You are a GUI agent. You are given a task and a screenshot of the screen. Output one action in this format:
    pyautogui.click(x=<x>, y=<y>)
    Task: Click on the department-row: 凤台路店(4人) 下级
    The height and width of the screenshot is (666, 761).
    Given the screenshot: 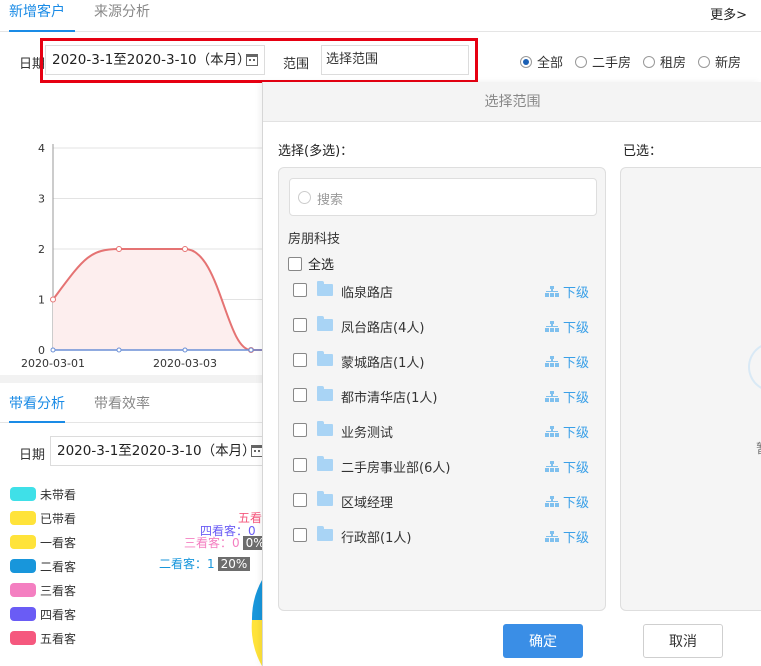 What is the action you would take?
    pyautogui.click(x=443, y=325)
    